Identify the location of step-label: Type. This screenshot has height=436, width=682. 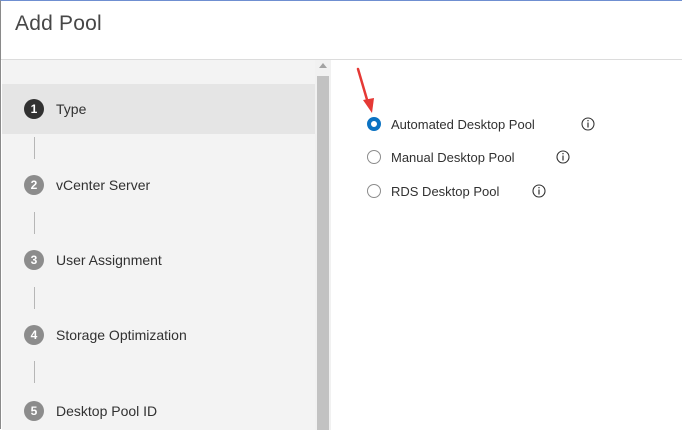
(71, 109).